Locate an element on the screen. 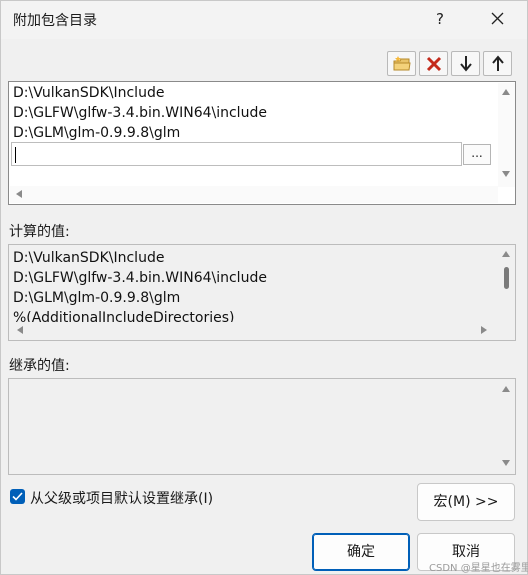 The image size is (528, 575). delete-icon is located at coordinates (433, 63).